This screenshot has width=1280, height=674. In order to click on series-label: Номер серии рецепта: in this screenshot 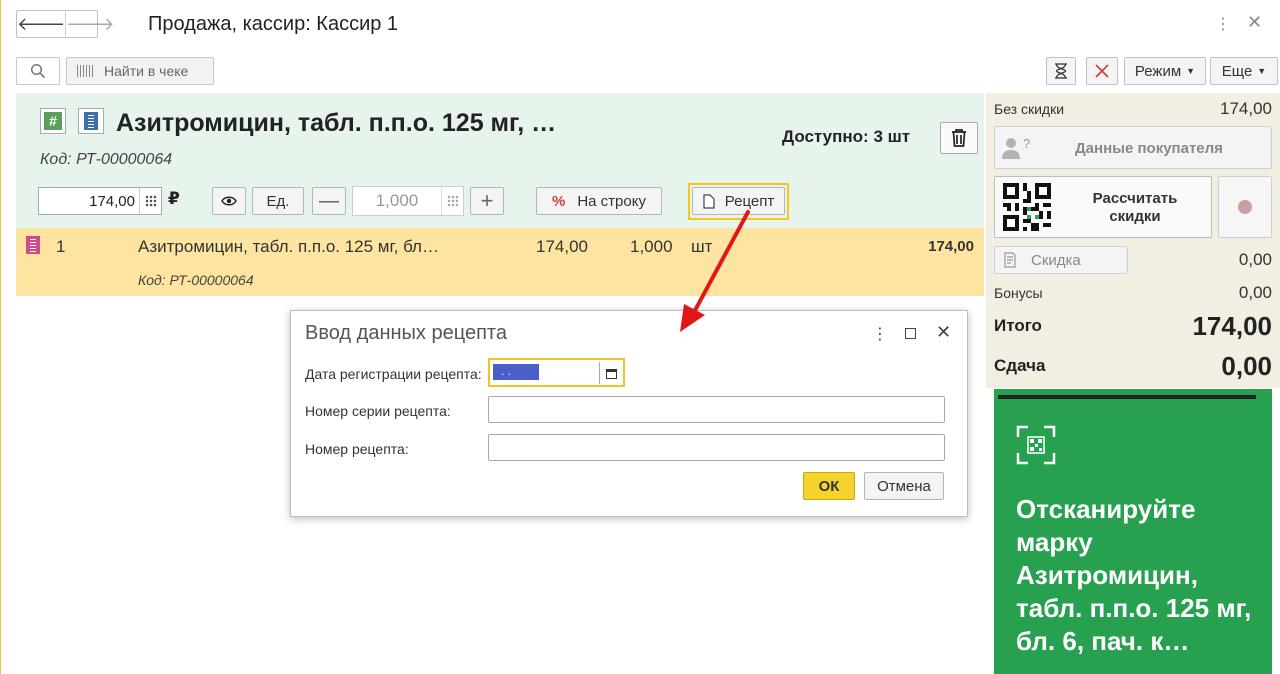, I will do `click(378, 411)`.